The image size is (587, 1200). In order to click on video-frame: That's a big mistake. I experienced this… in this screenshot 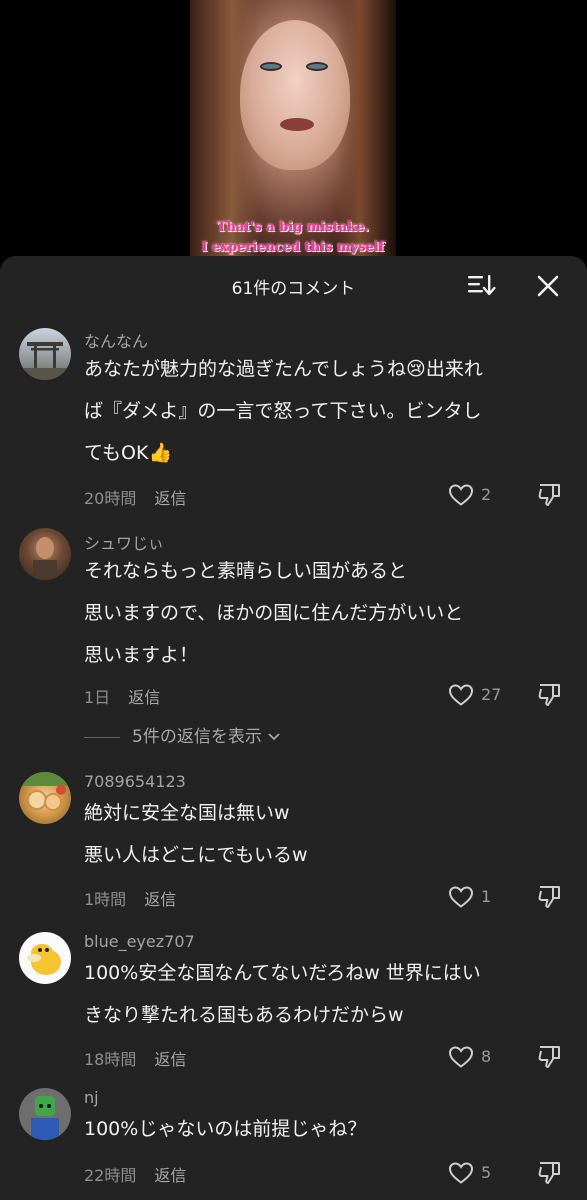, I will do `click(293, 131)`.